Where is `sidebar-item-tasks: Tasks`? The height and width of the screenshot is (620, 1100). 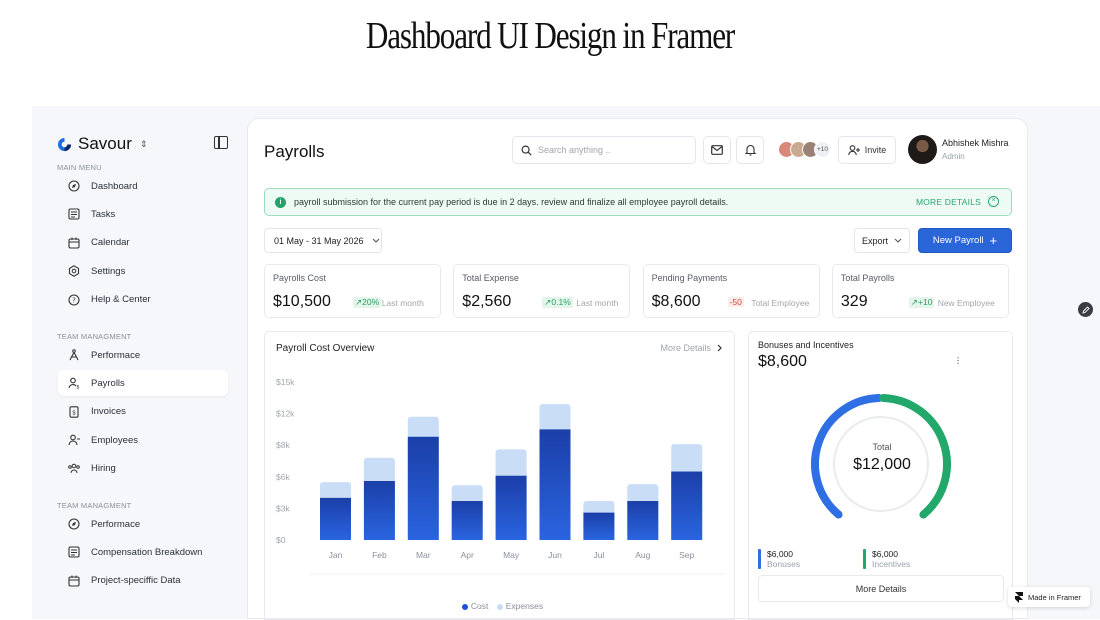 sidebar-item-tasks: Tasks is located at coordinates (143, 214).